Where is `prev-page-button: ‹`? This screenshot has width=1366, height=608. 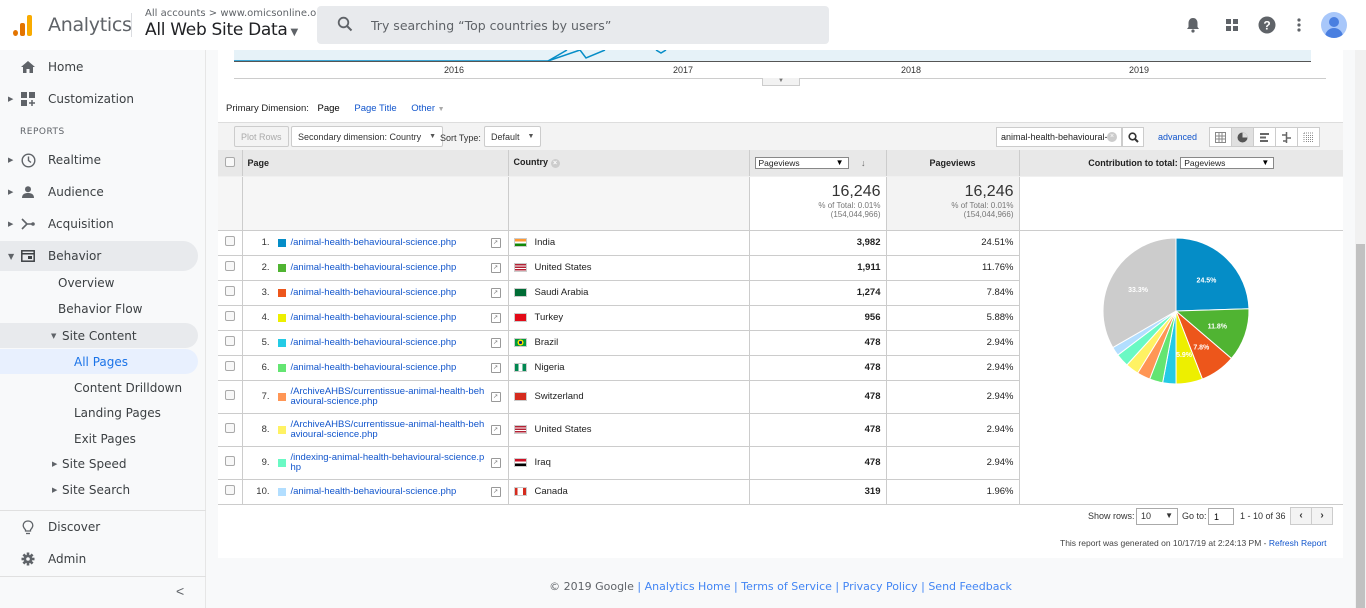
prev-page-button: ‹ is located at coordinates (1301, 516).